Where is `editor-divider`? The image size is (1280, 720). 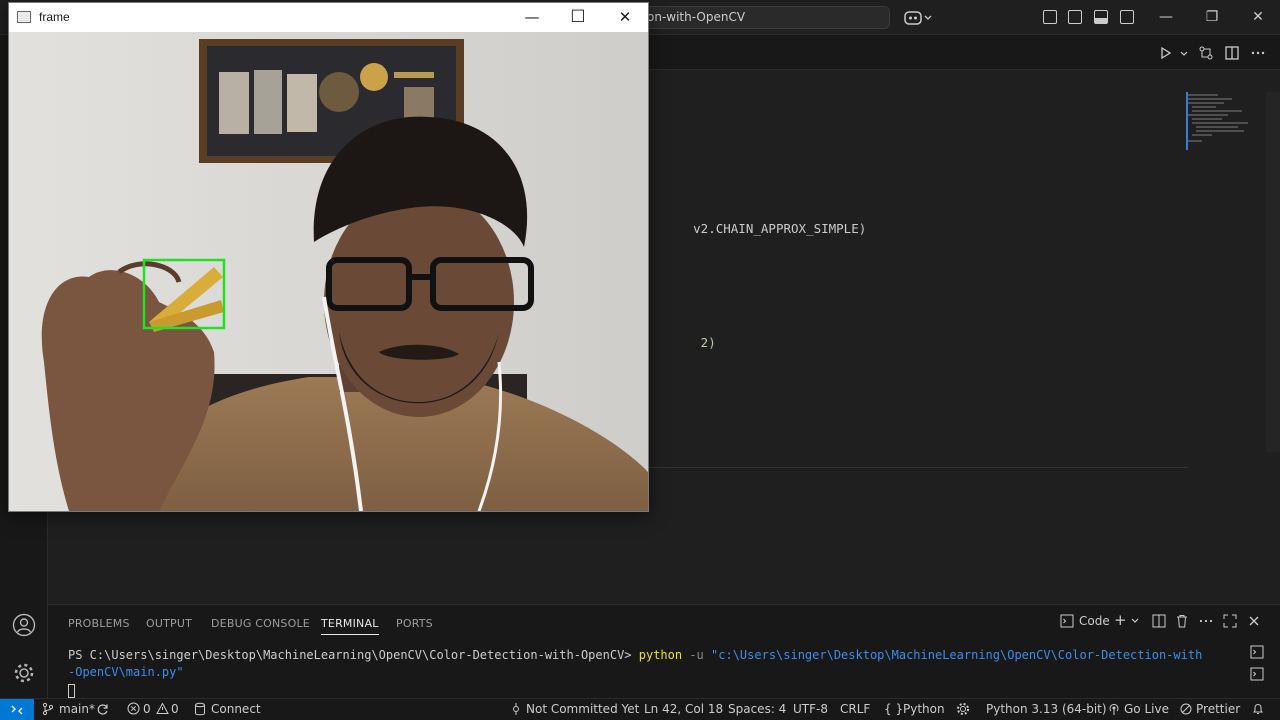 editor-divider is located at coordinates (918, 467).